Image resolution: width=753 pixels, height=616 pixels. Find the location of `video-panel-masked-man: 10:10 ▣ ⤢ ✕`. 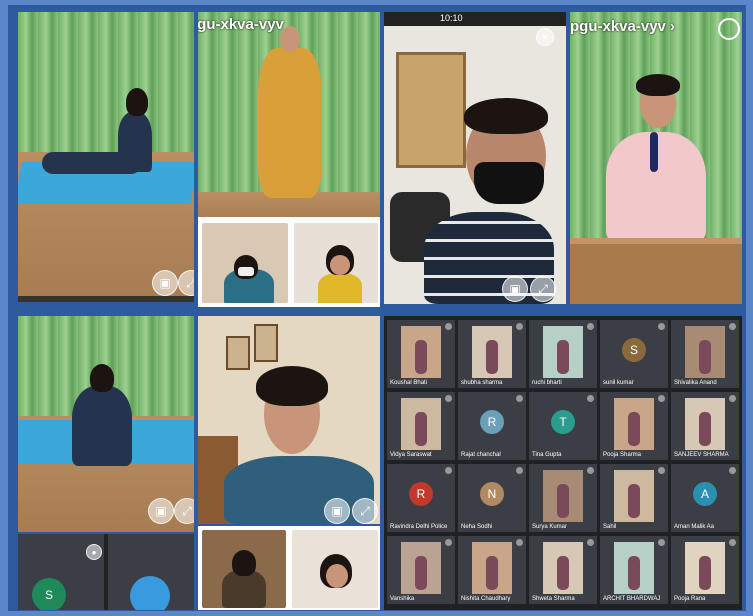

video-panel-masked-man: 10:10 ▣ ⤢ ✕ is located at coordinates (475, 158).